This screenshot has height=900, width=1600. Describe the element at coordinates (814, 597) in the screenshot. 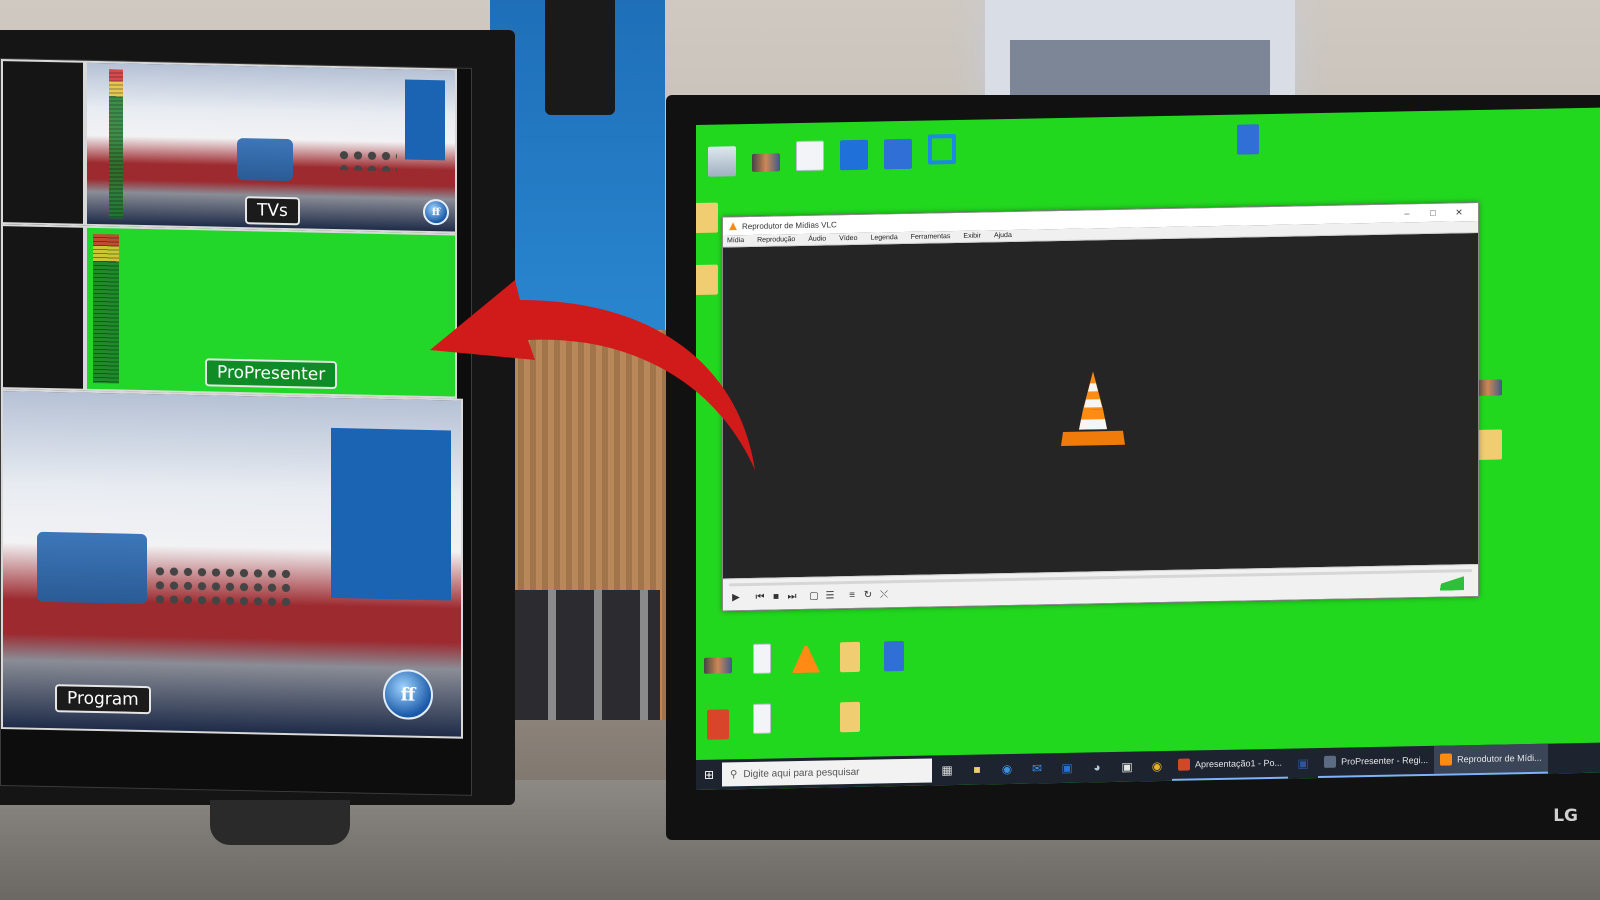

I see `fullscreen-icon: ▢` at that location.